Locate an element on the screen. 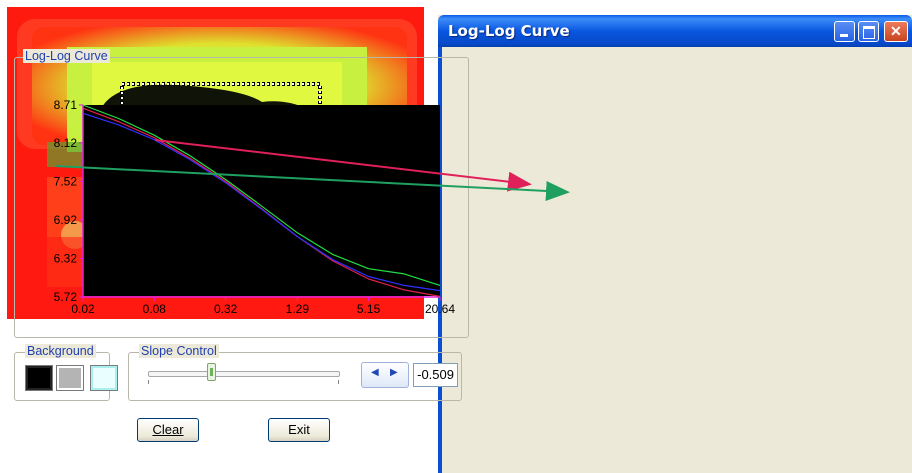 The image size is (912, 473). y-tick-label: 8.71 is located at coordinates (66, 105).